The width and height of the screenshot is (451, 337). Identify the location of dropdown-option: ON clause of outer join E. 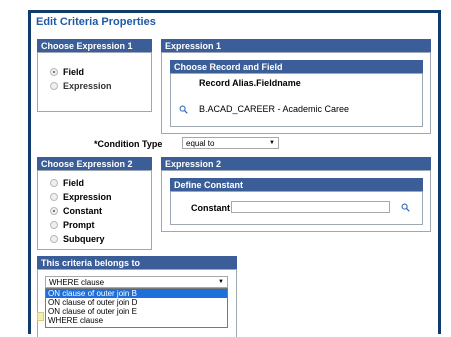
(136, 311).